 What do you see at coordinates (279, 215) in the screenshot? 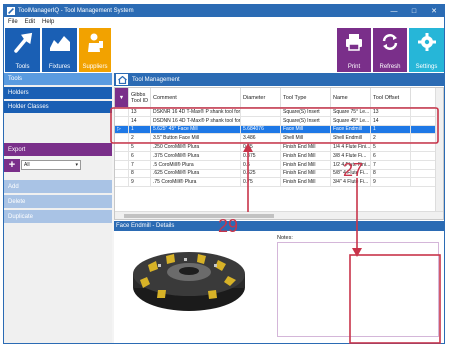
I see `horizontal-scrollbar` at bounding box center [279, 215].